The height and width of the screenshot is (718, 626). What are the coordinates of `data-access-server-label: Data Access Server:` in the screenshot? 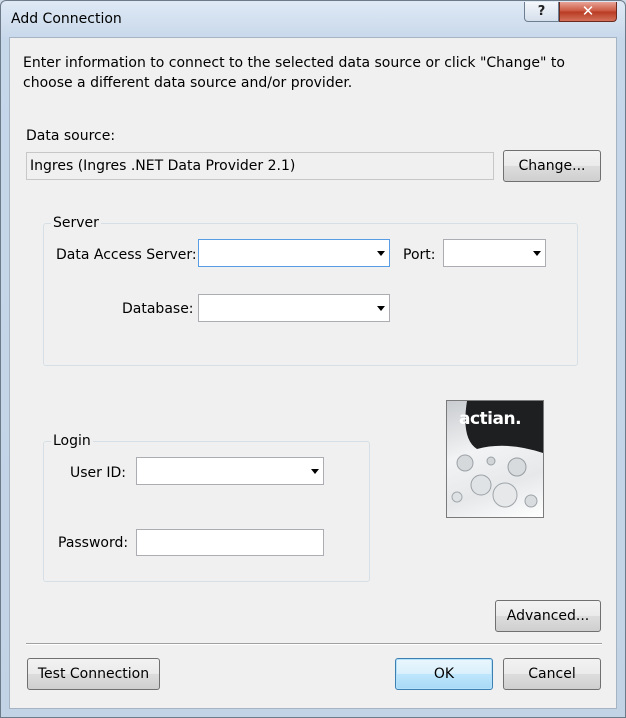 It's located at (126, 255).